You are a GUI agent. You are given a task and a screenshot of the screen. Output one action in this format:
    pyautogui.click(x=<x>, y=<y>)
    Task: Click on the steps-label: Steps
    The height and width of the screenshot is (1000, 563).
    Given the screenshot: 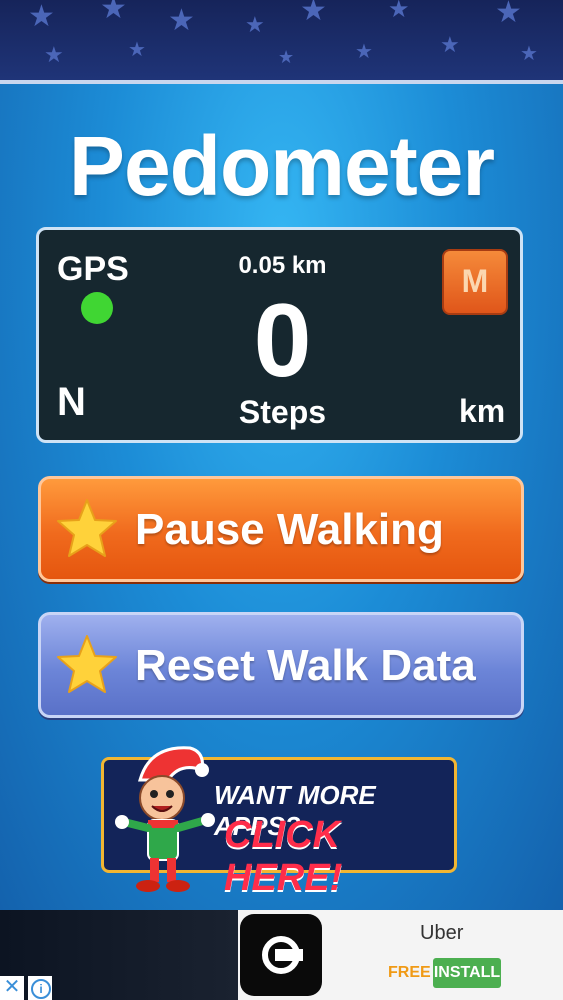 What is the action you would take?
    pyautogui.click(x=282, y=412)
    